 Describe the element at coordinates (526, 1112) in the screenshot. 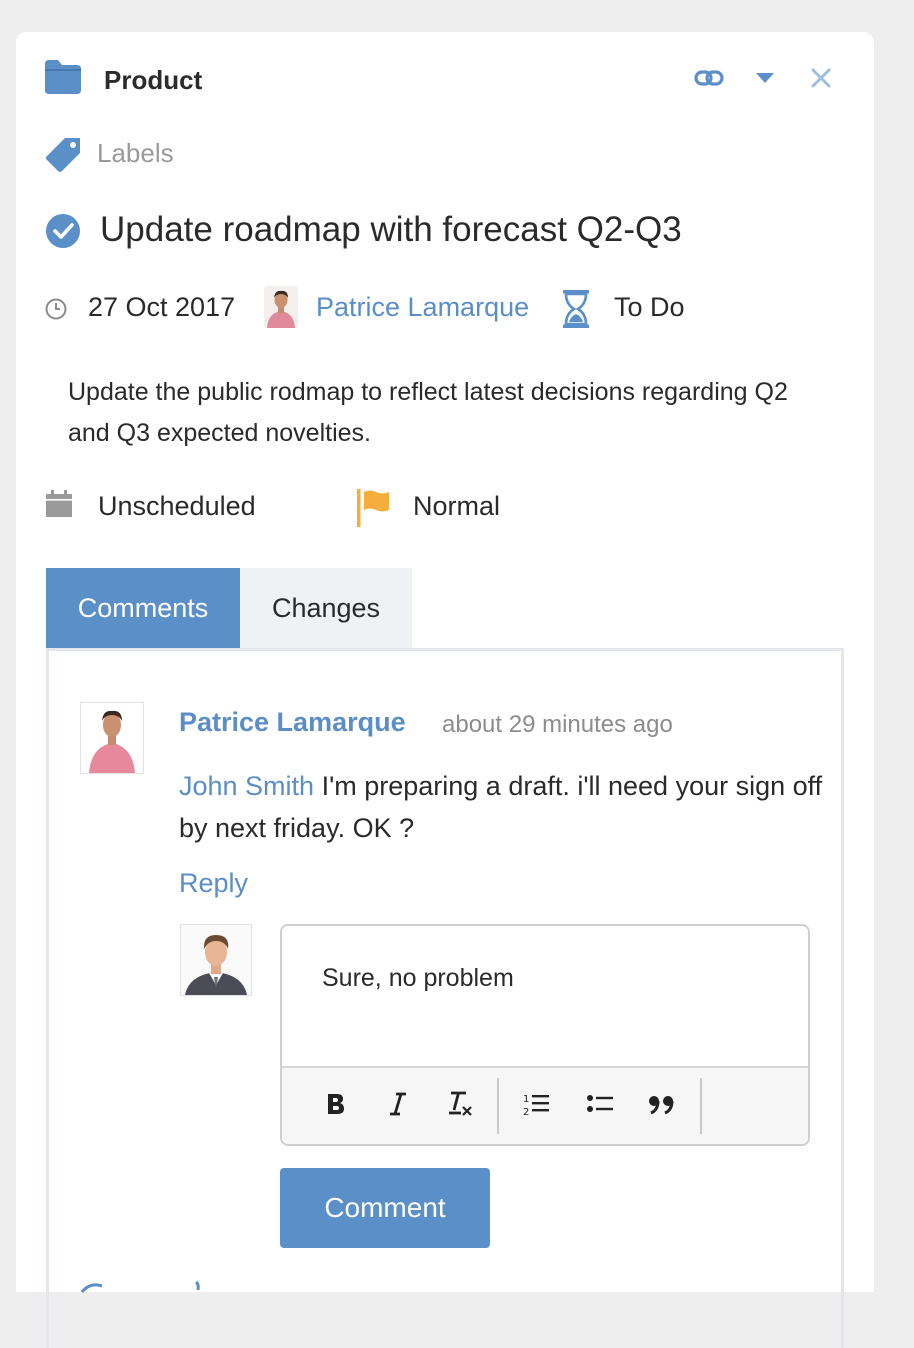

I see `svg-text: 2` at that location.